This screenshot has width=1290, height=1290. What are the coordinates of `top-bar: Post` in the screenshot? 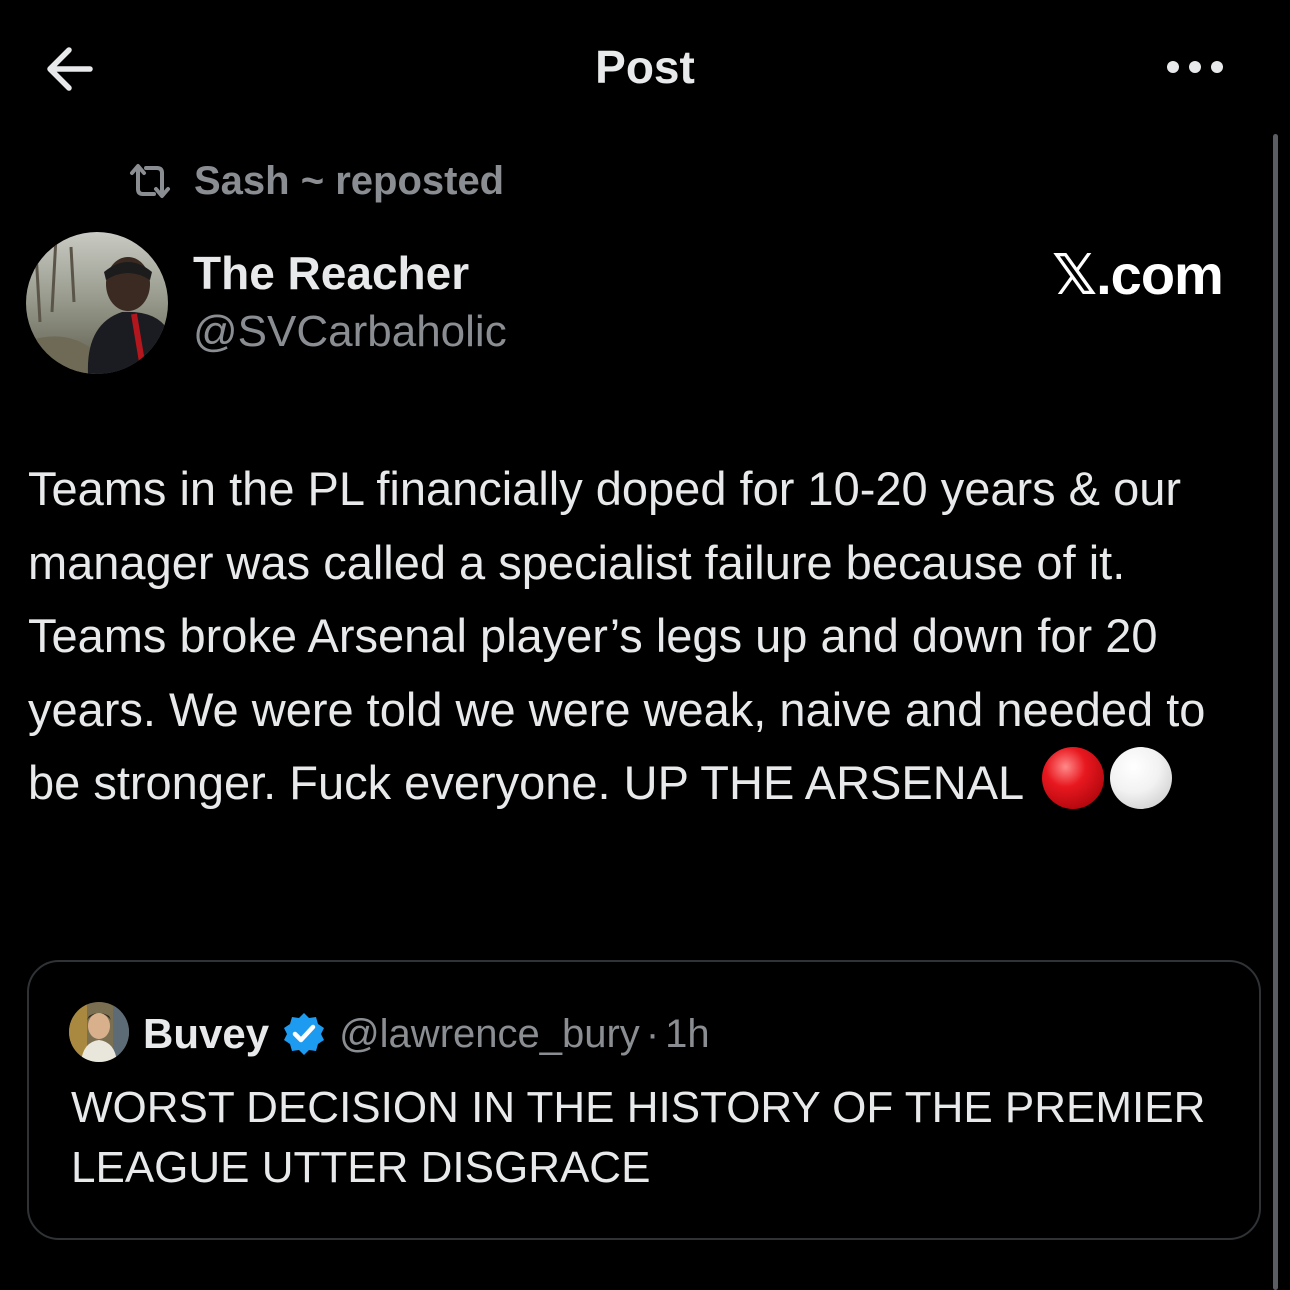 It's located at (645, 67).